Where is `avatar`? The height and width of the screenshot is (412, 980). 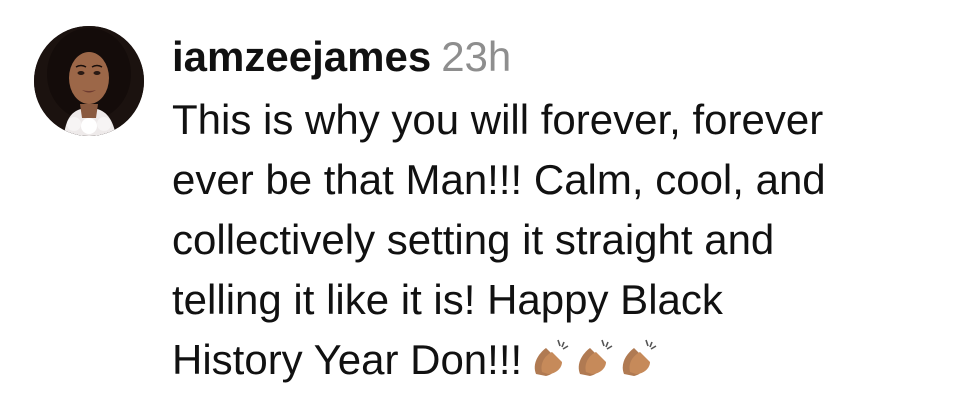 avatar is located at coordinates (89, 81).